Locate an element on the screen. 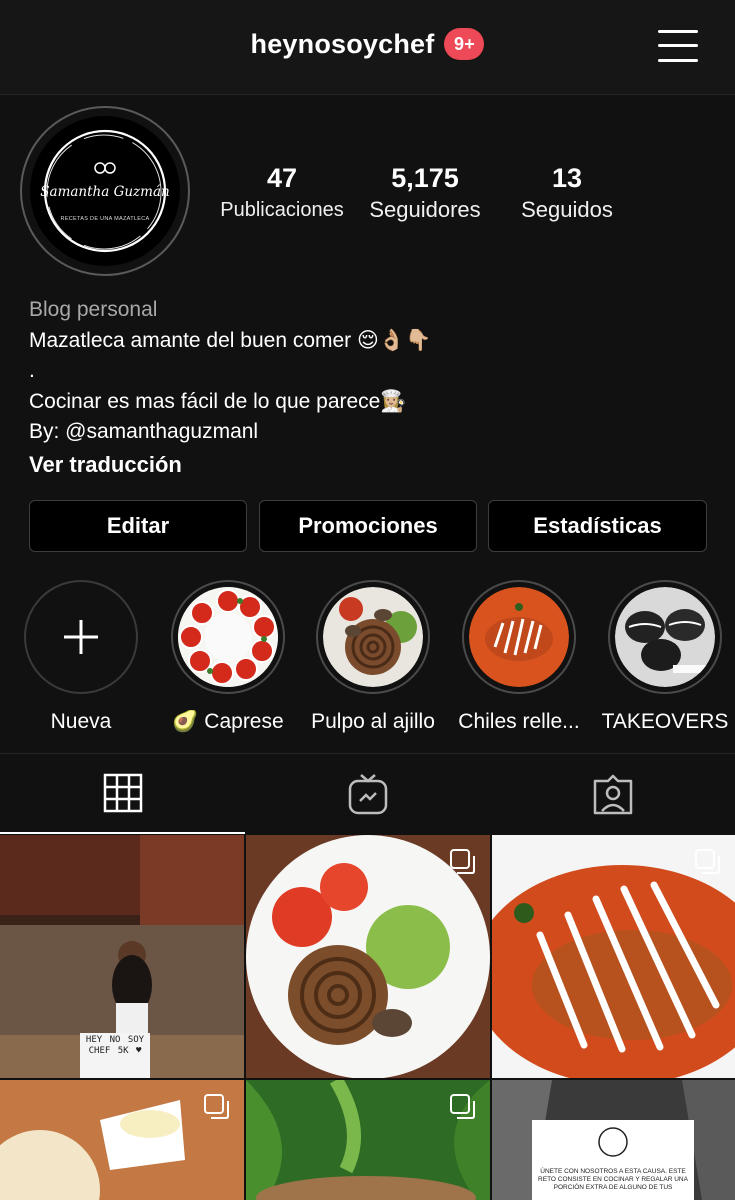 The height and width of the screenshot is (1200, 735). highlight-label: Nueva is located at coordinates (81, 721).